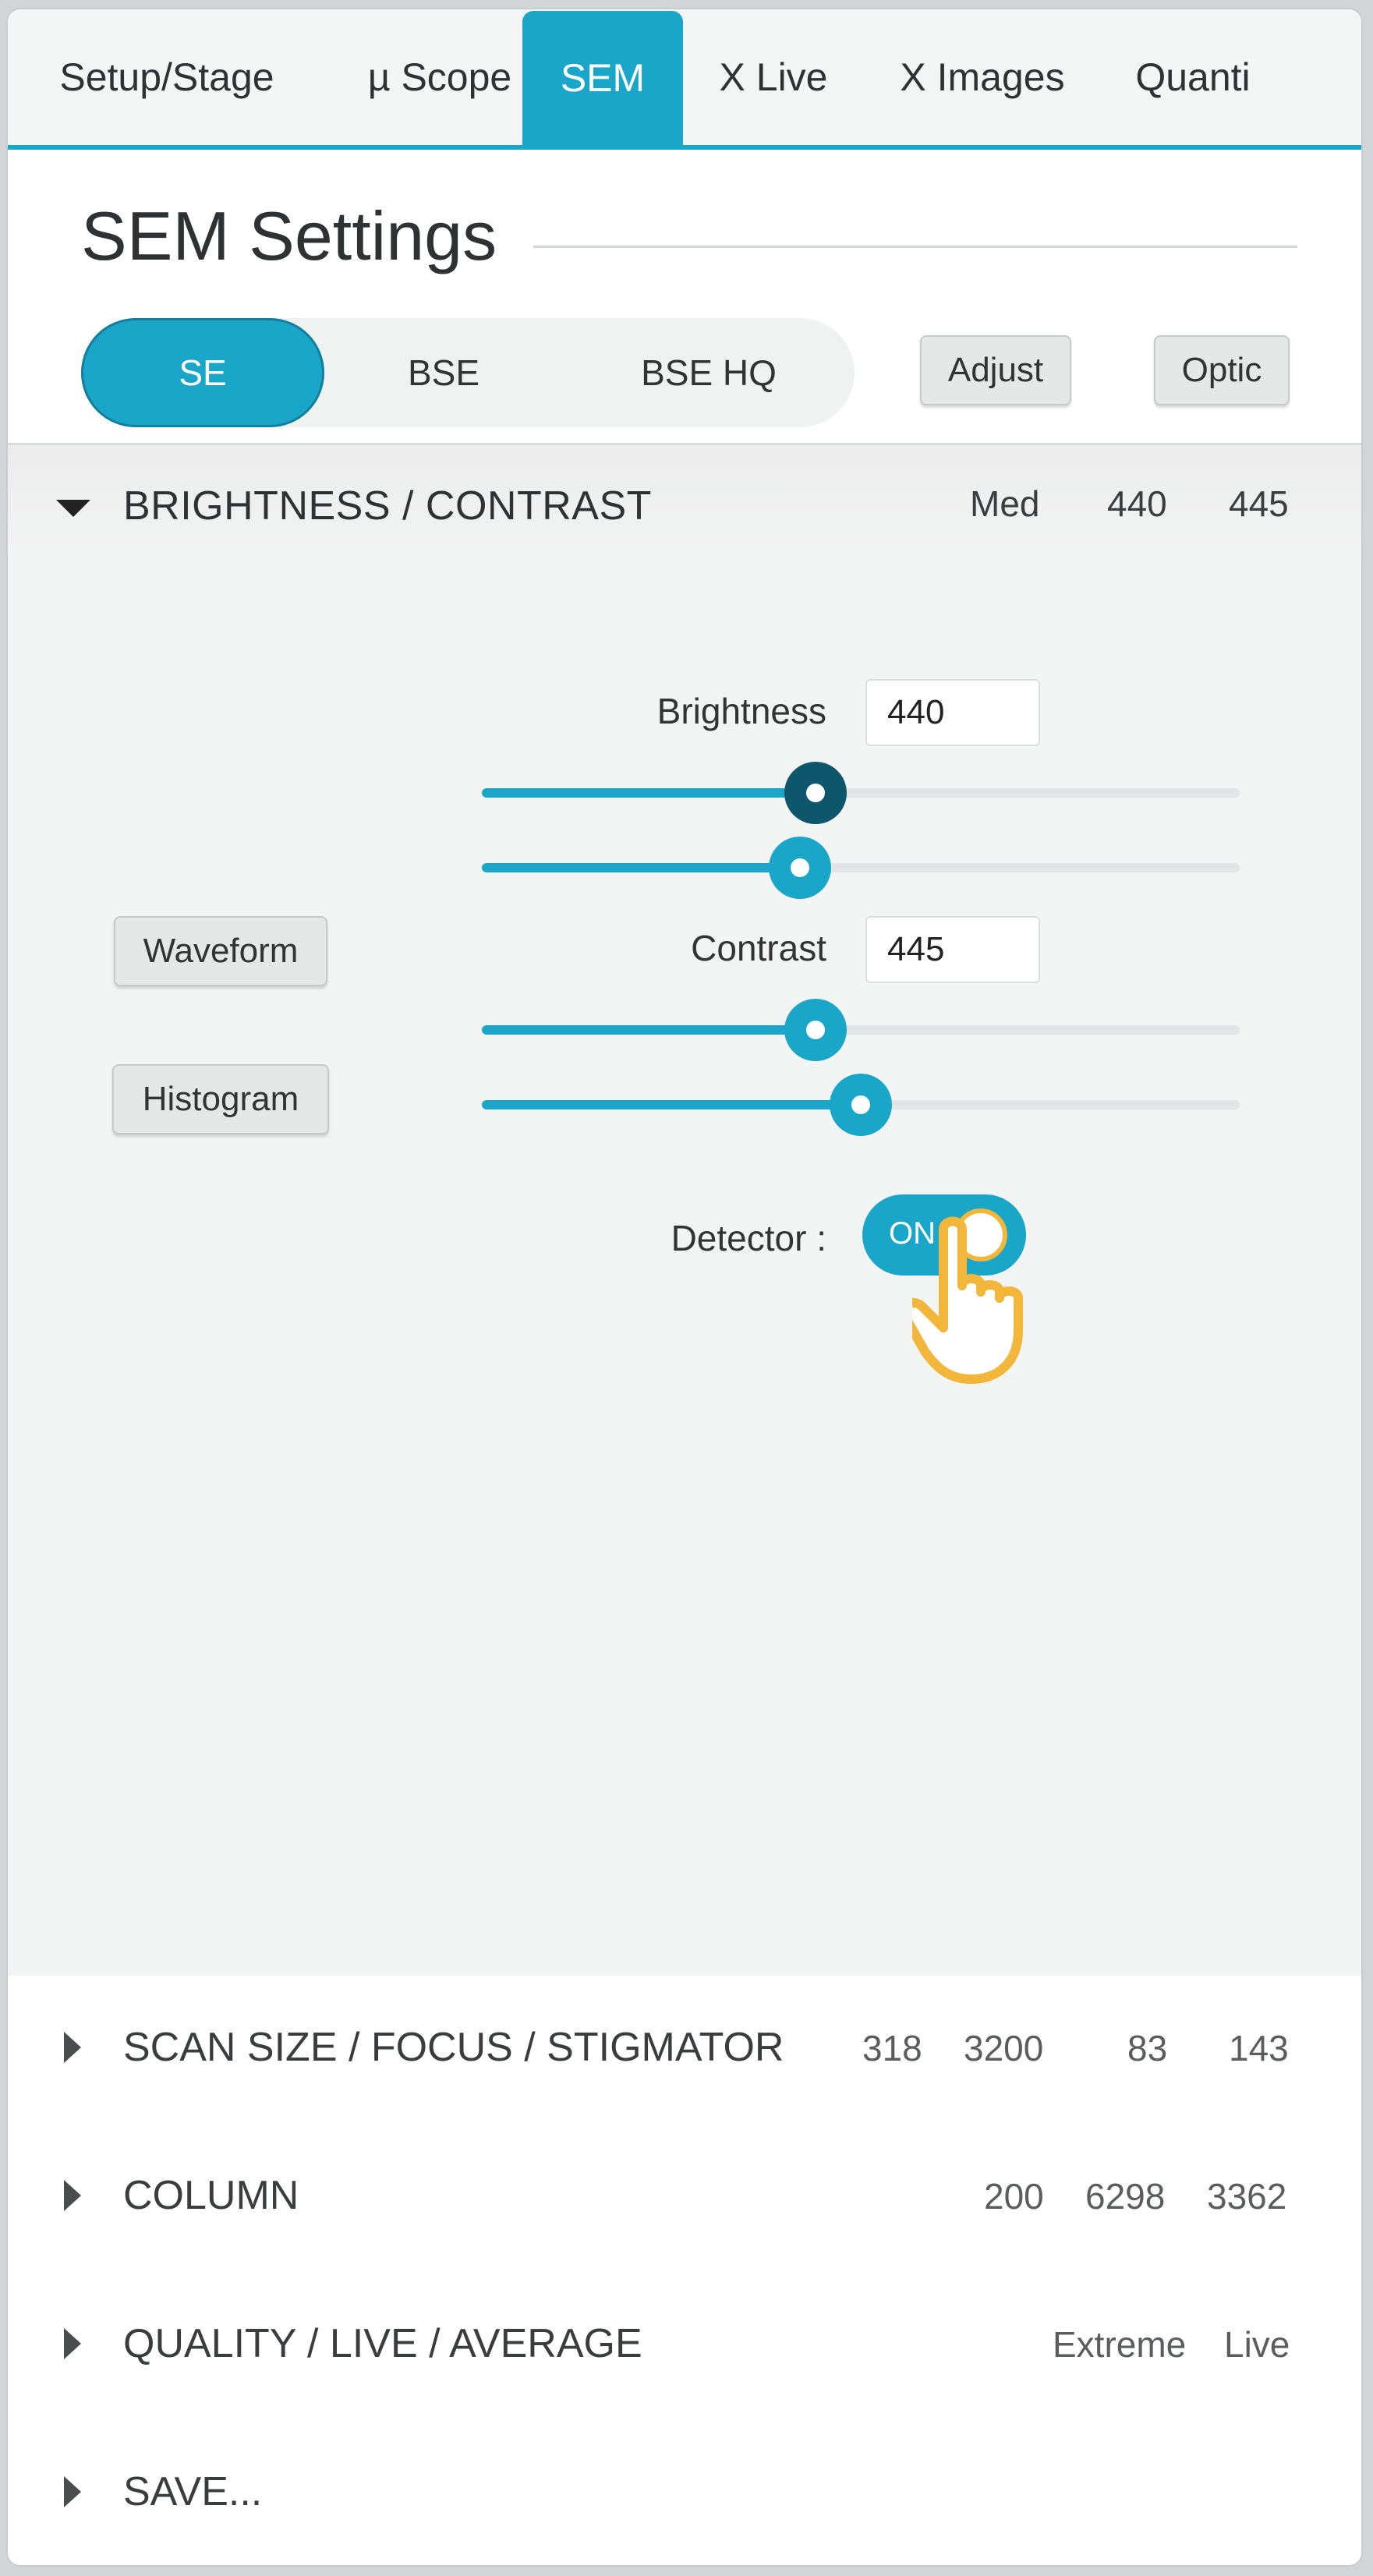 The image size is (1373, 2576). I want to click on contrast-input, so click(952, 949).